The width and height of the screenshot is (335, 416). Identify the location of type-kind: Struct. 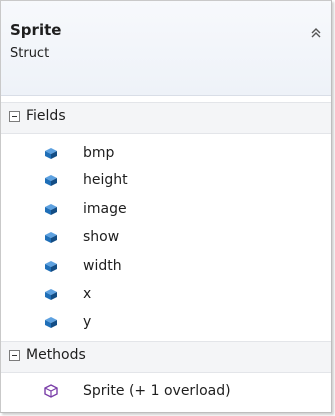
(30, 53).